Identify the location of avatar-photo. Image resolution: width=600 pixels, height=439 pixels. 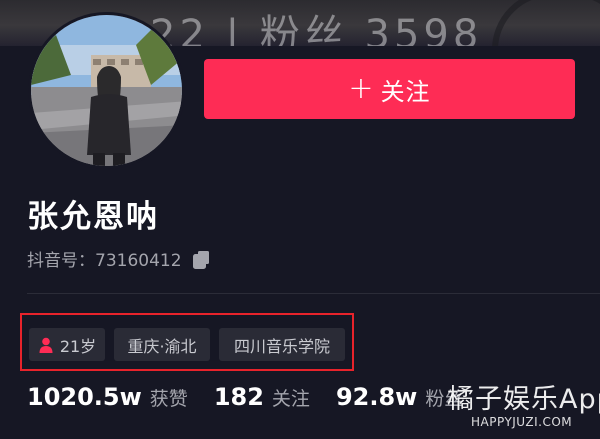
(106, 90).